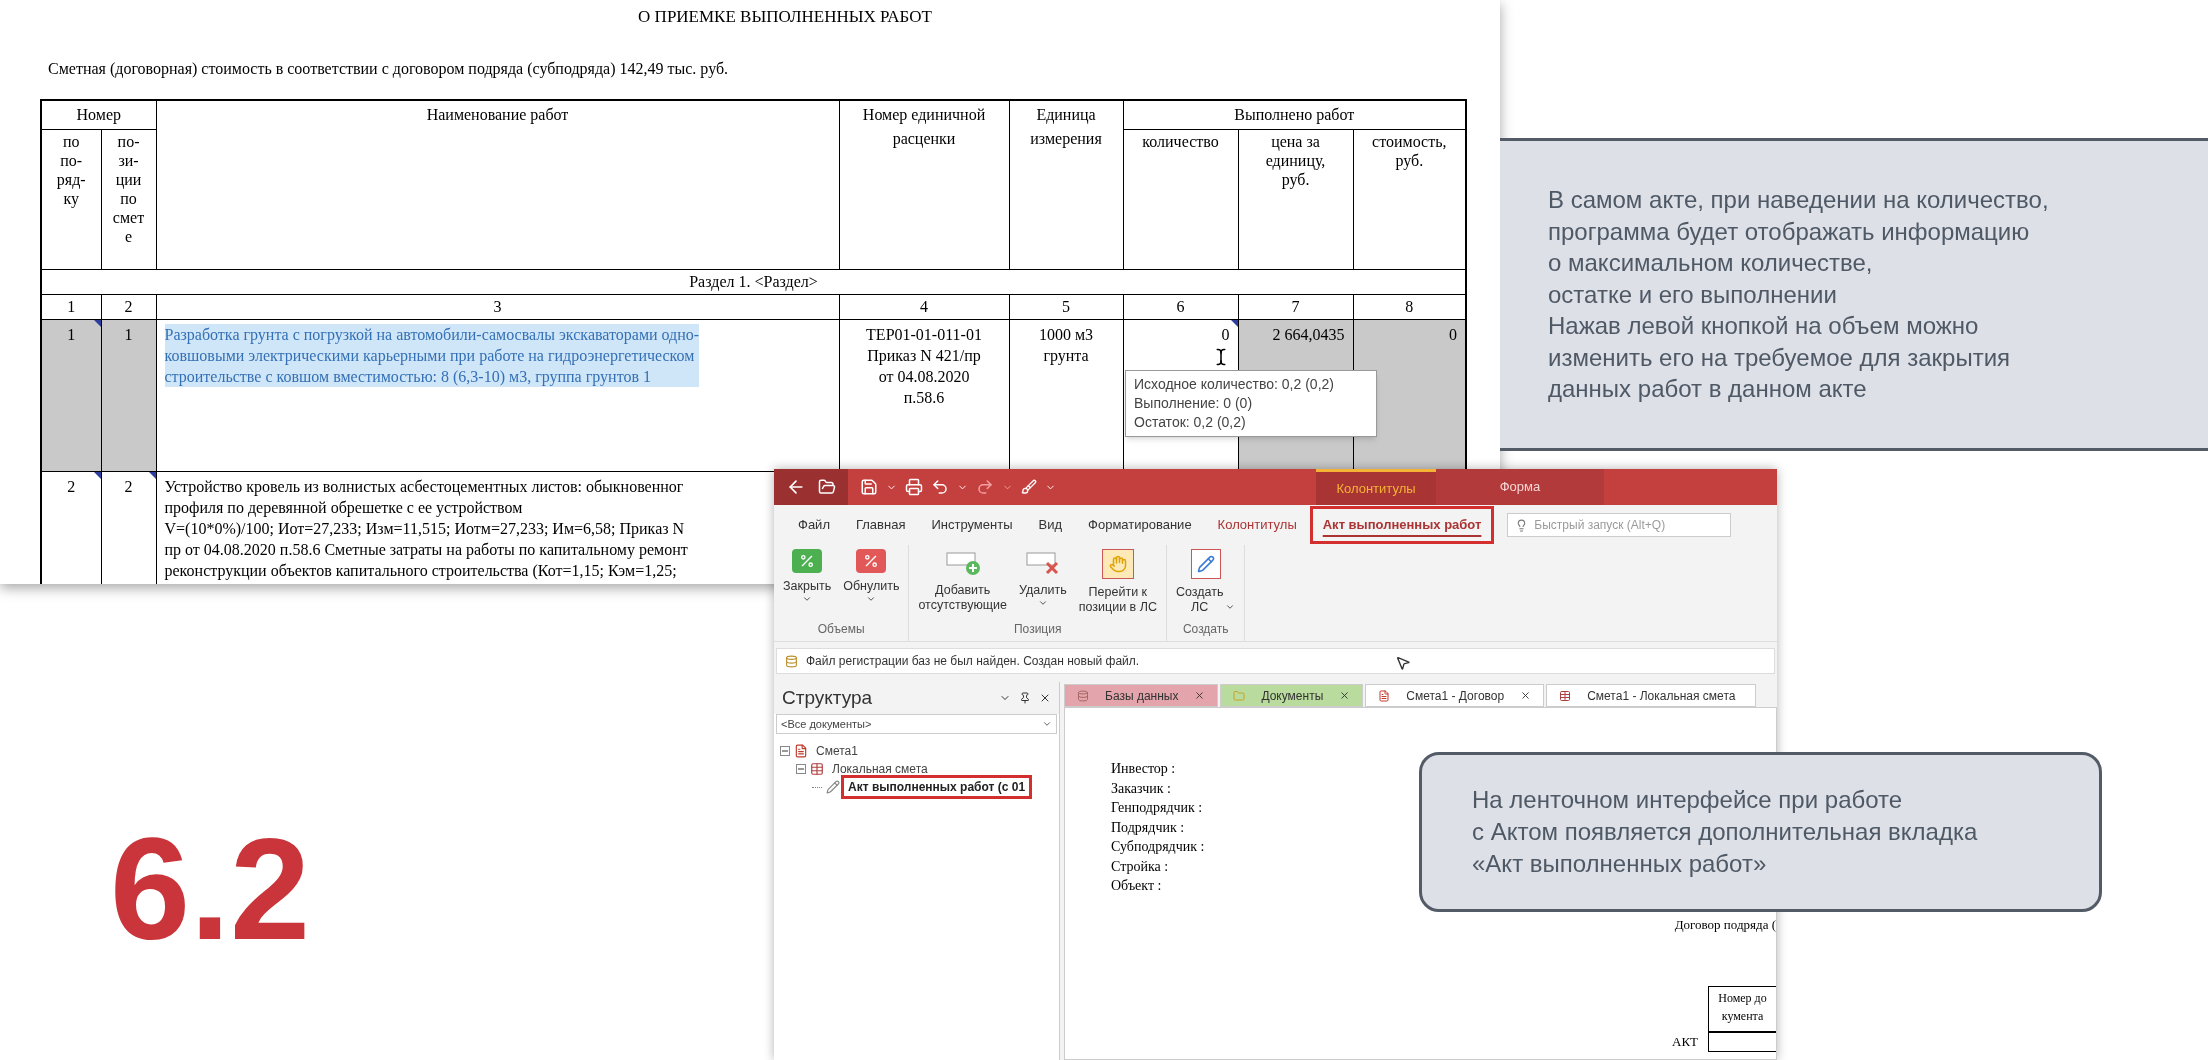 This screenshot has height=1060, width=2208. What do you see at coordinates (833, 787) in the screenshot?
I see `pencil-icon` at bounding box center [833, 787].